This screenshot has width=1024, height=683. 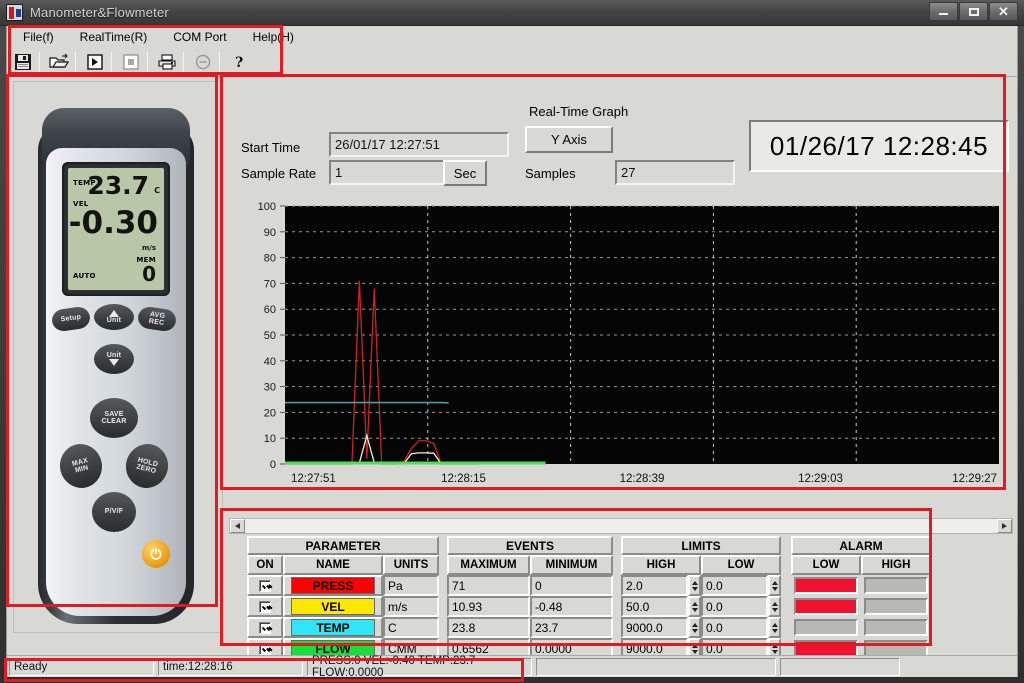 I want to click on meter-pvf-button: P/V/F, so click(x=114, y=512).